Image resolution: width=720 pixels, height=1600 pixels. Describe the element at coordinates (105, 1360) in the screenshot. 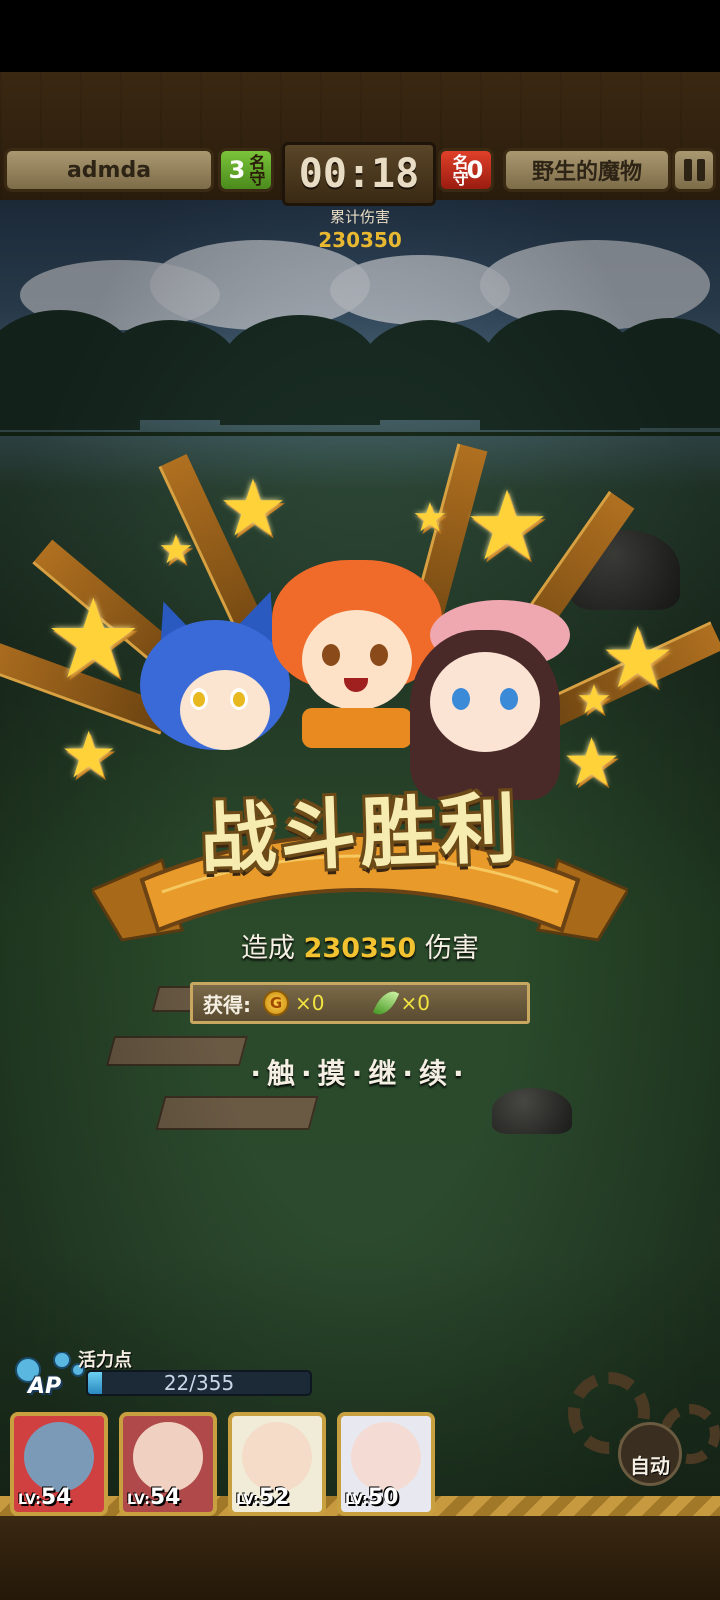

I see `ap-label: 活力点` at that location.